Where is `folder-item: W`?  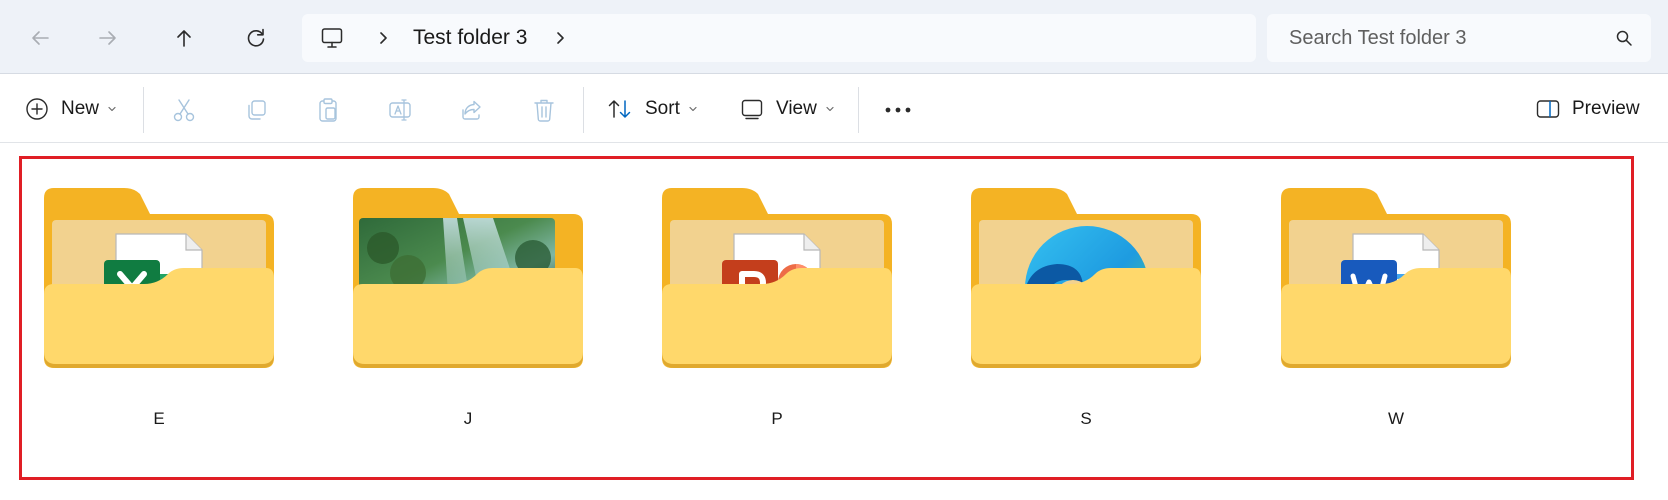 folder-item: W is located at coordinates (1396, 313).